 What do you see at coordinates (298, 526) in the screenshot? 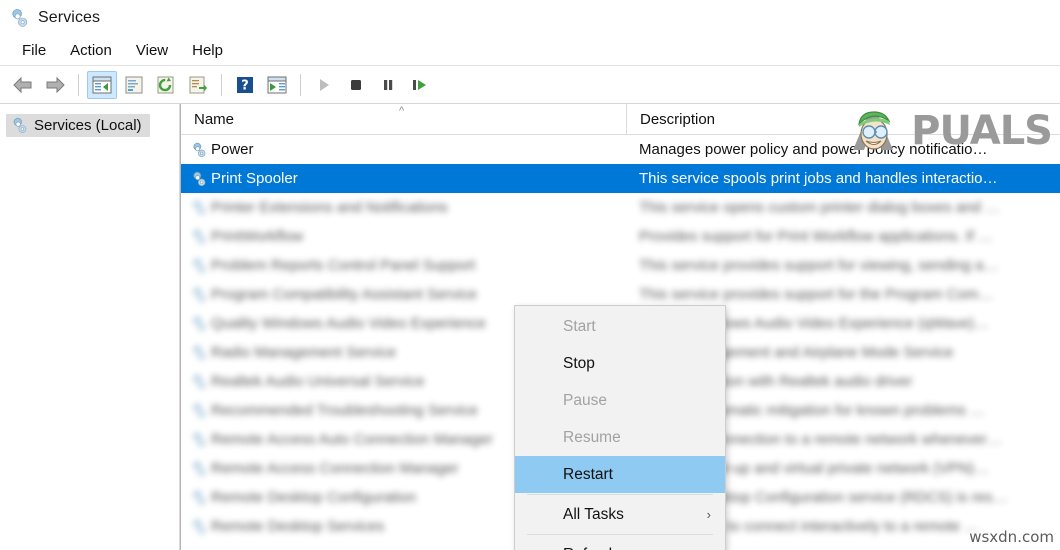
I see `service-name-label: Remote Desktop Services` at bounding box center [298, 526].